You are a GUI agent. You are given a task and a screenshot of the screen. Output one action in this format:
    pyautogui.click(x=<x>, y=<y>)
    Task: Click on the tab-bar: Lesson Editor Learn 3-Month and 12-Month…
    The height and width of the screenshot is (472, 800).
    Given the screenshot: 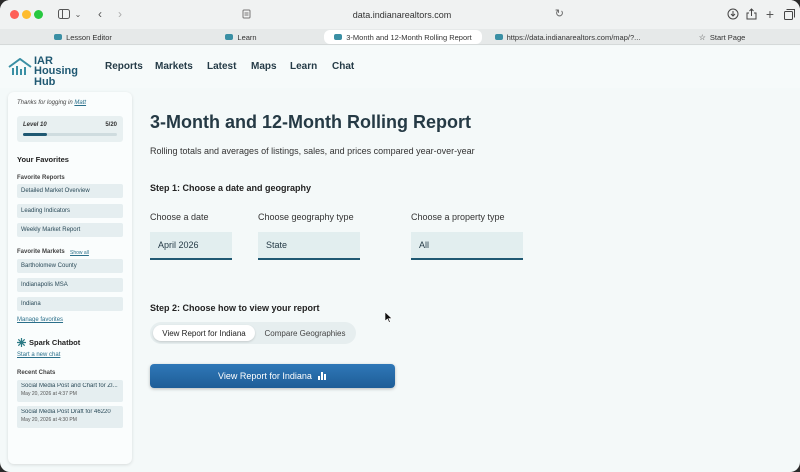 What is the action you would take?
    pyautogui.click(x=400, y=37)
    